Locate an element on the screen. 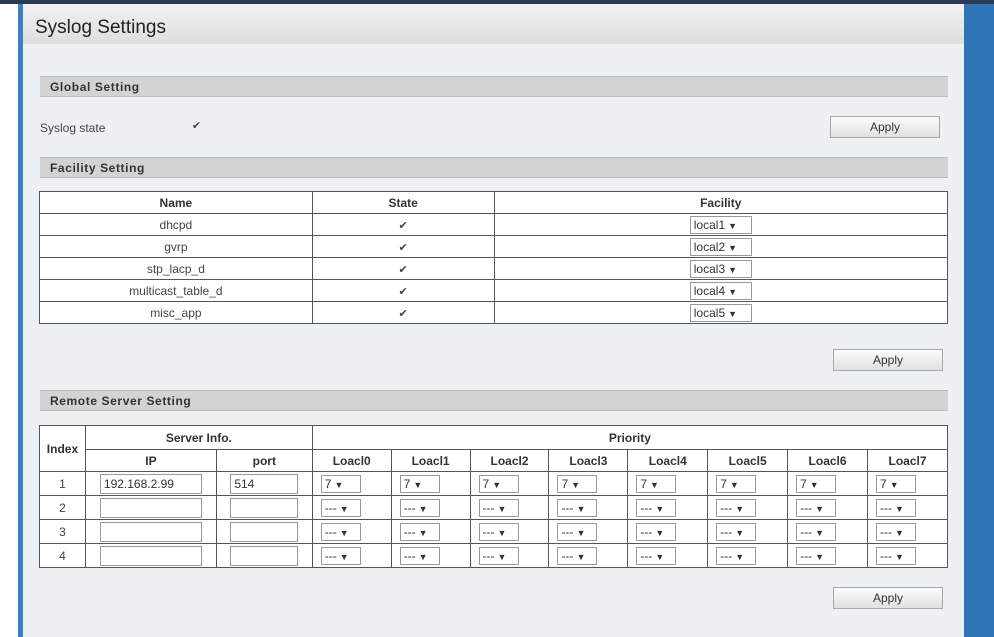 The height and width of the screenshot is (637, 994). remote-index: 3 is located at coordinates (62, 531).